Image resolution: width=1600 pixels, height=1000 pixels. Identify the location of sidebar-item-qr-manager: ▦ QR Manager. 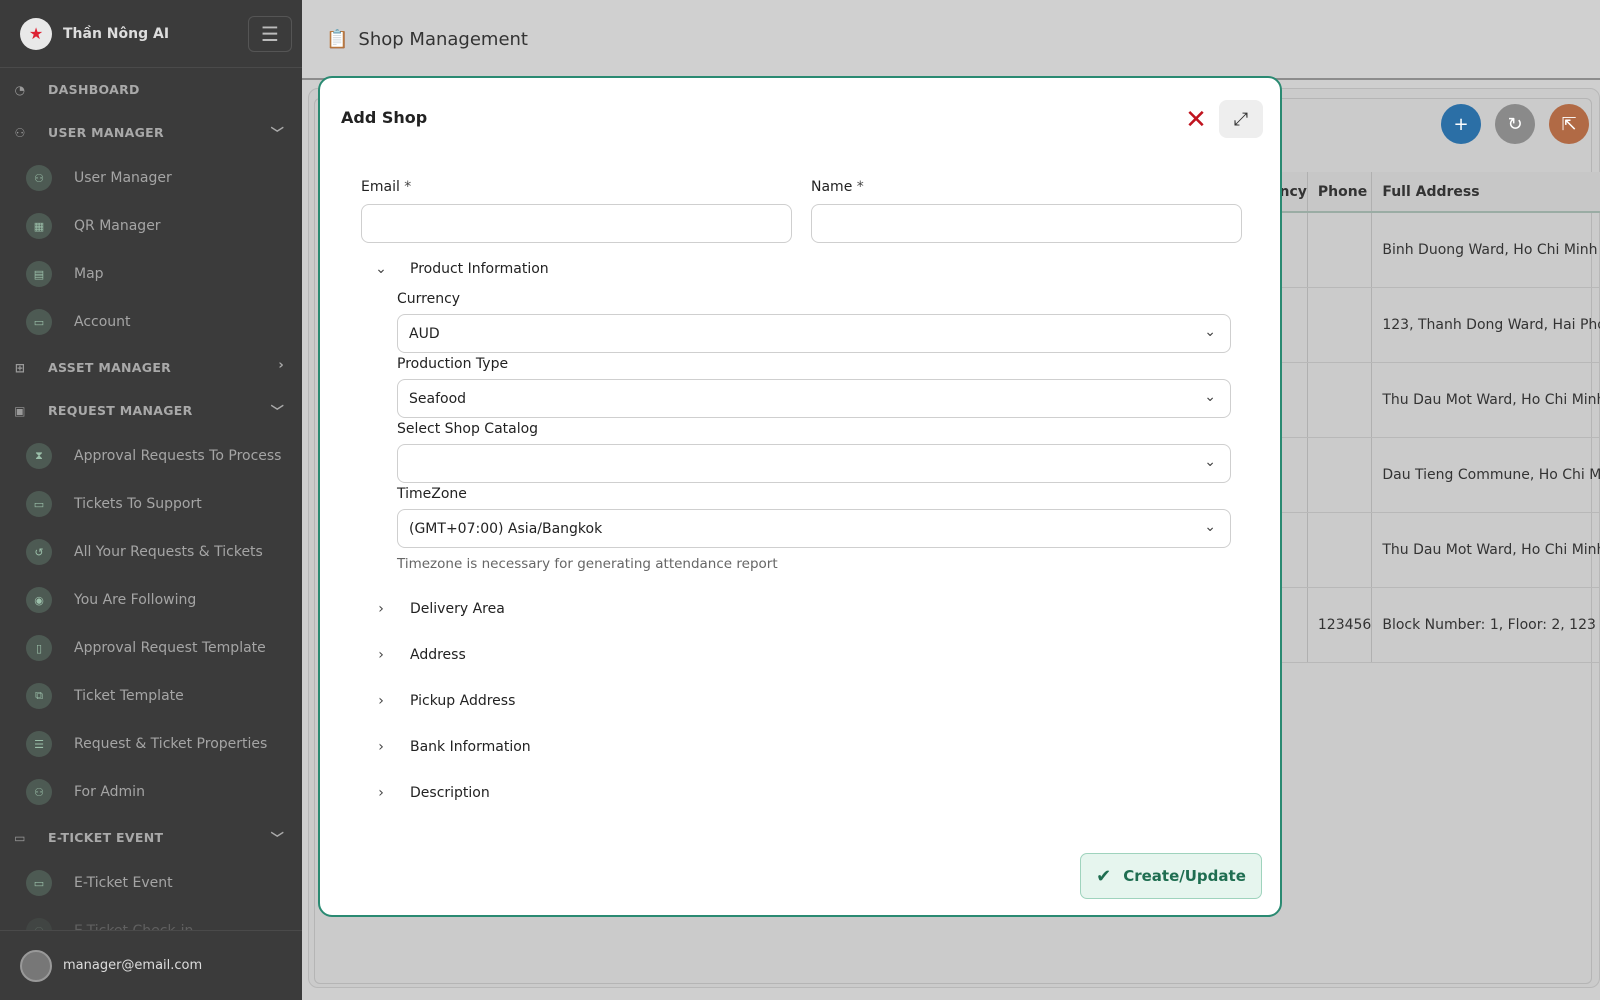
(151, 226).